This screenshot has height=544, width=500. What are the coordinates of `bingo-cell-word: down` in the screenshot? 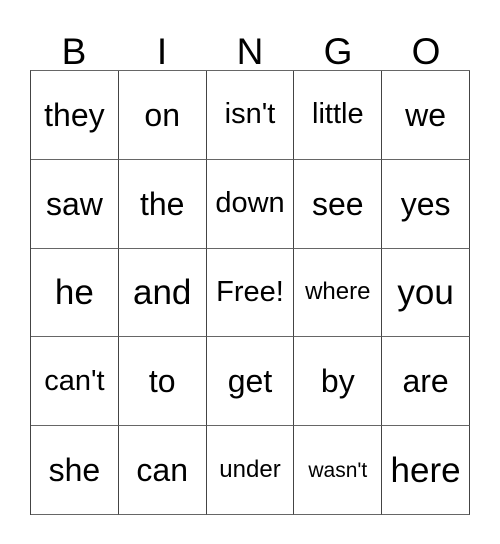 It's located at (250, 203).